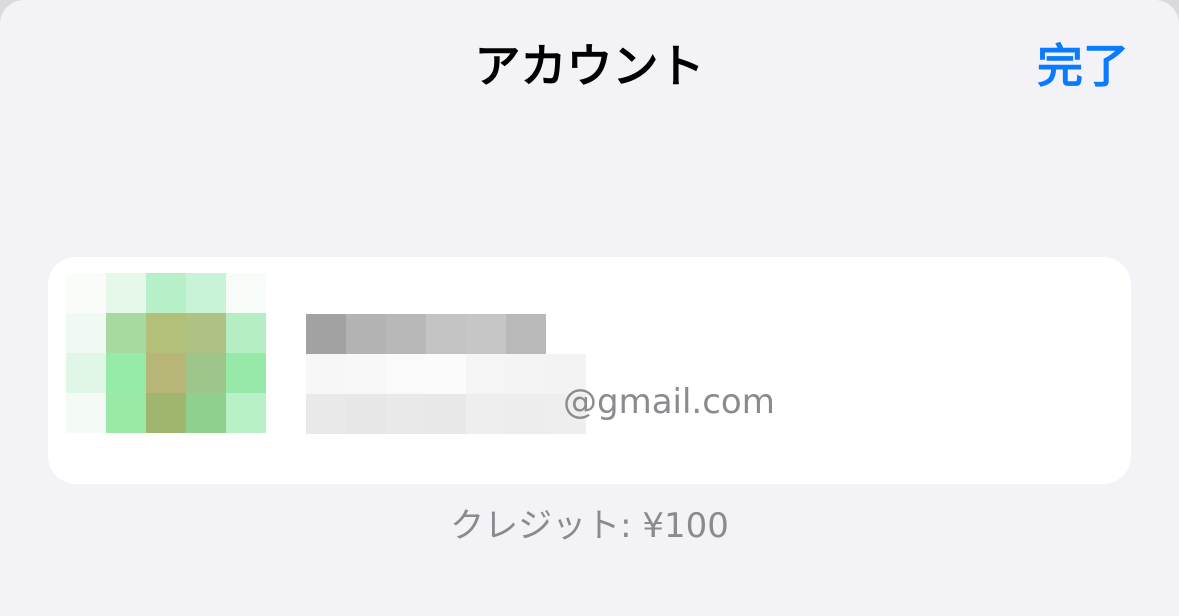 The height and width of the screenshot is (616, 1179). I want to click on account-name-redacted, so click(426, 334).